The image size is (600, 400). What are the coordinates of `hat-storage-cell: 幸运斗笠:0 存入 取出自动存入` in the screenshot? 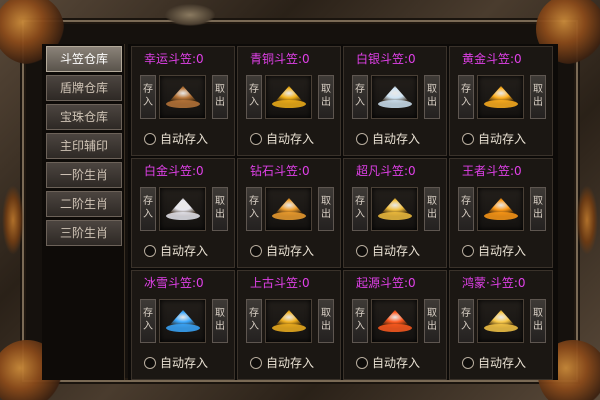 It's located at (183, 101).